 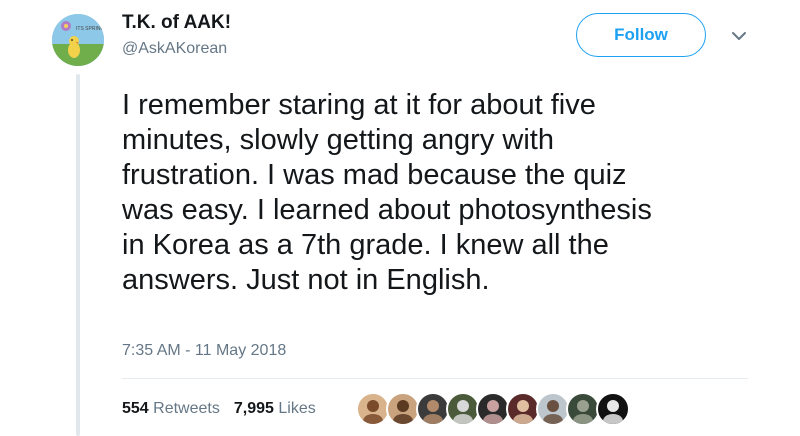 I want to click on author-display-name: T.K. of AAK!, so click(x=176, y=23).